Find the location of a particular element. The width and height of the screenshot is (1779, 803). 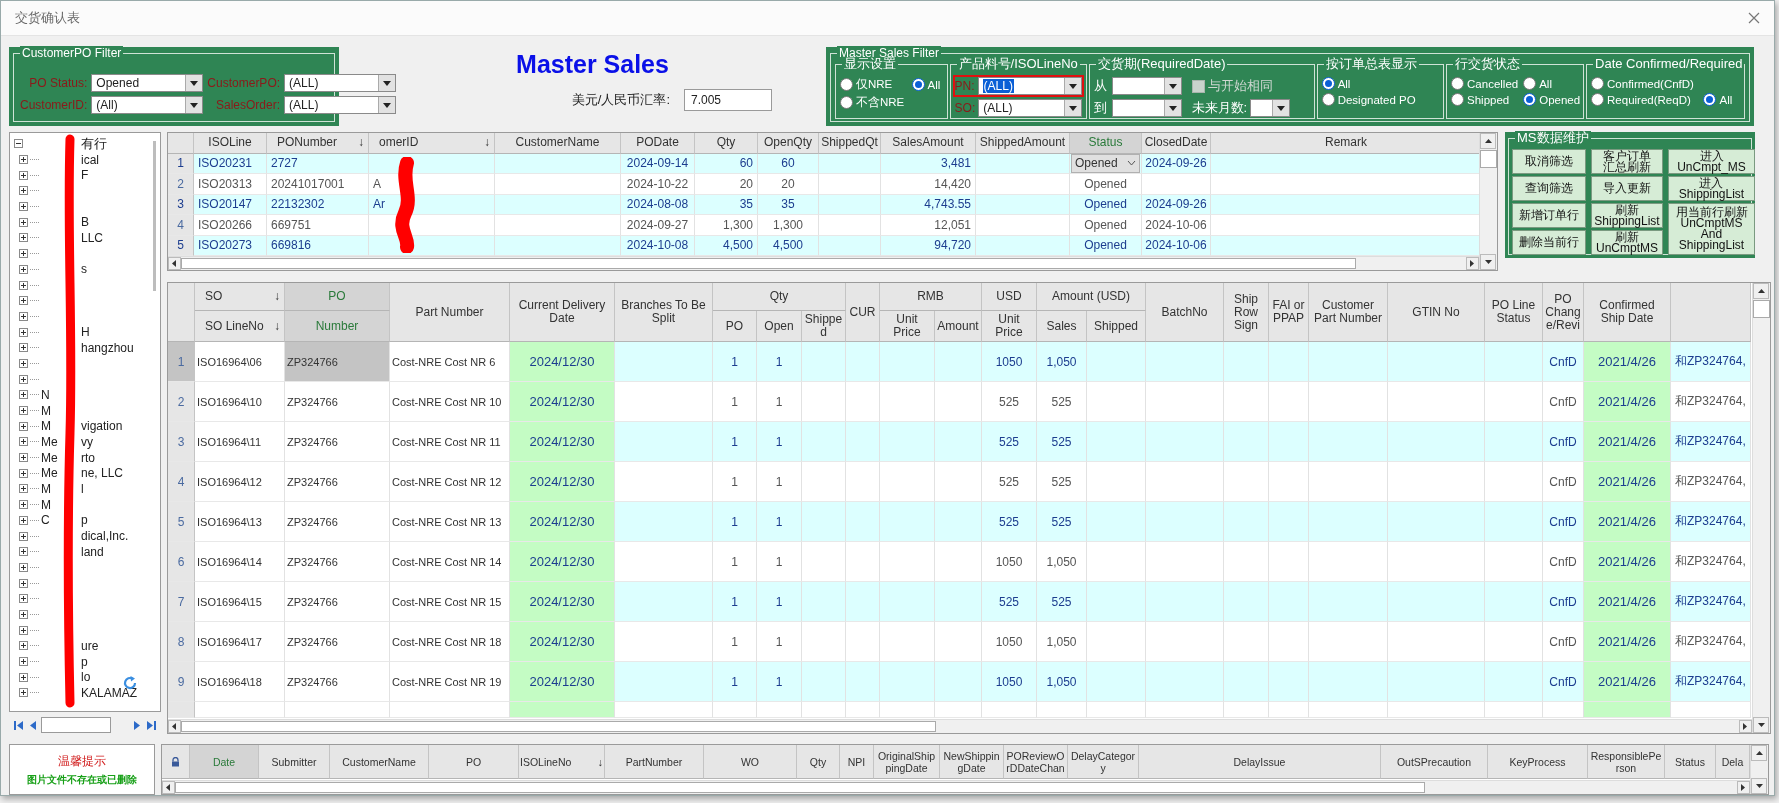

tree-item-label: ure is located at coordinates (90, 645).